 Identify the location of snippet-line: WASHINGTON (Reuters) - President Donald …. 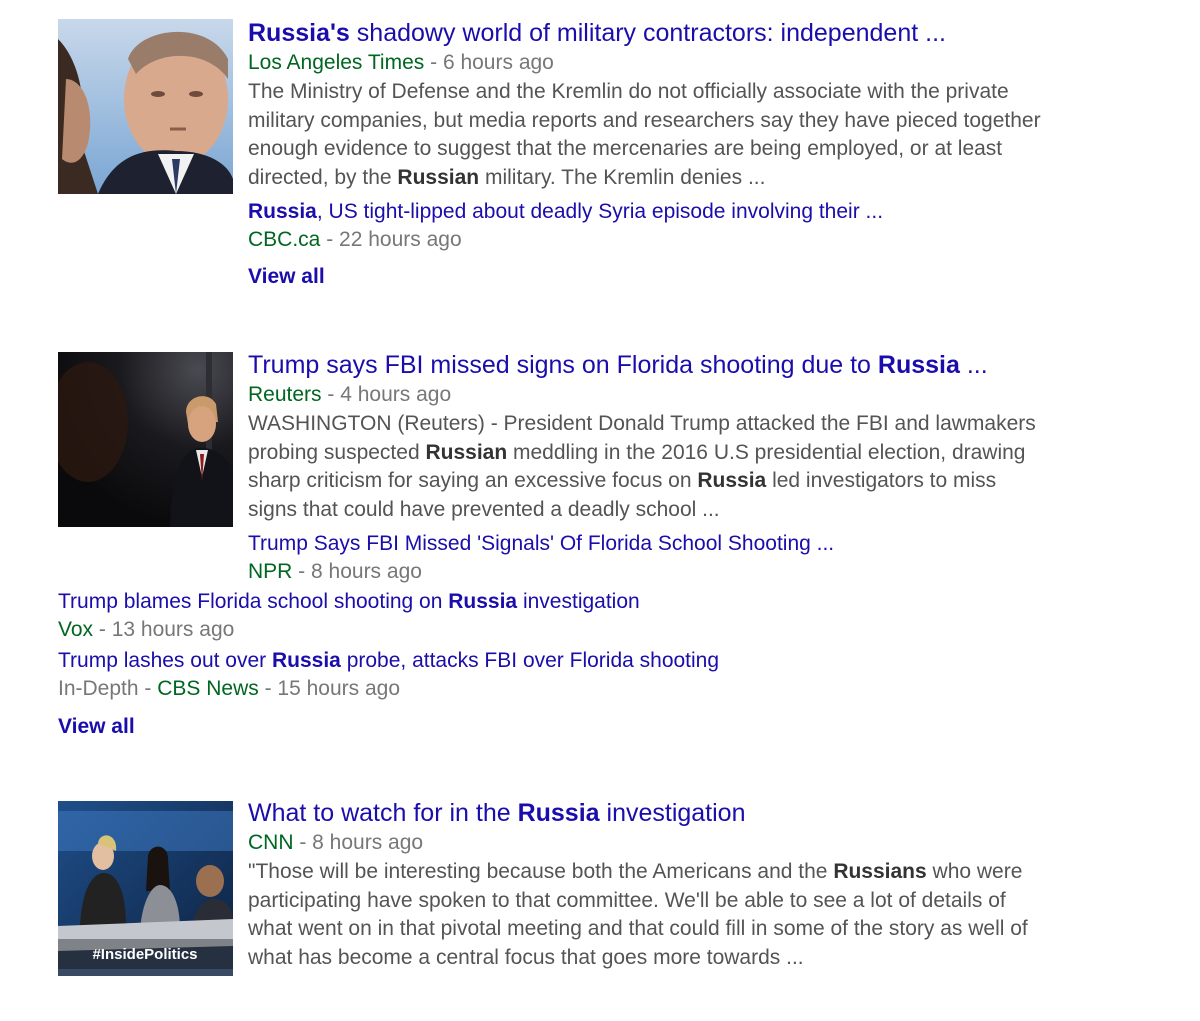
(642, 423).